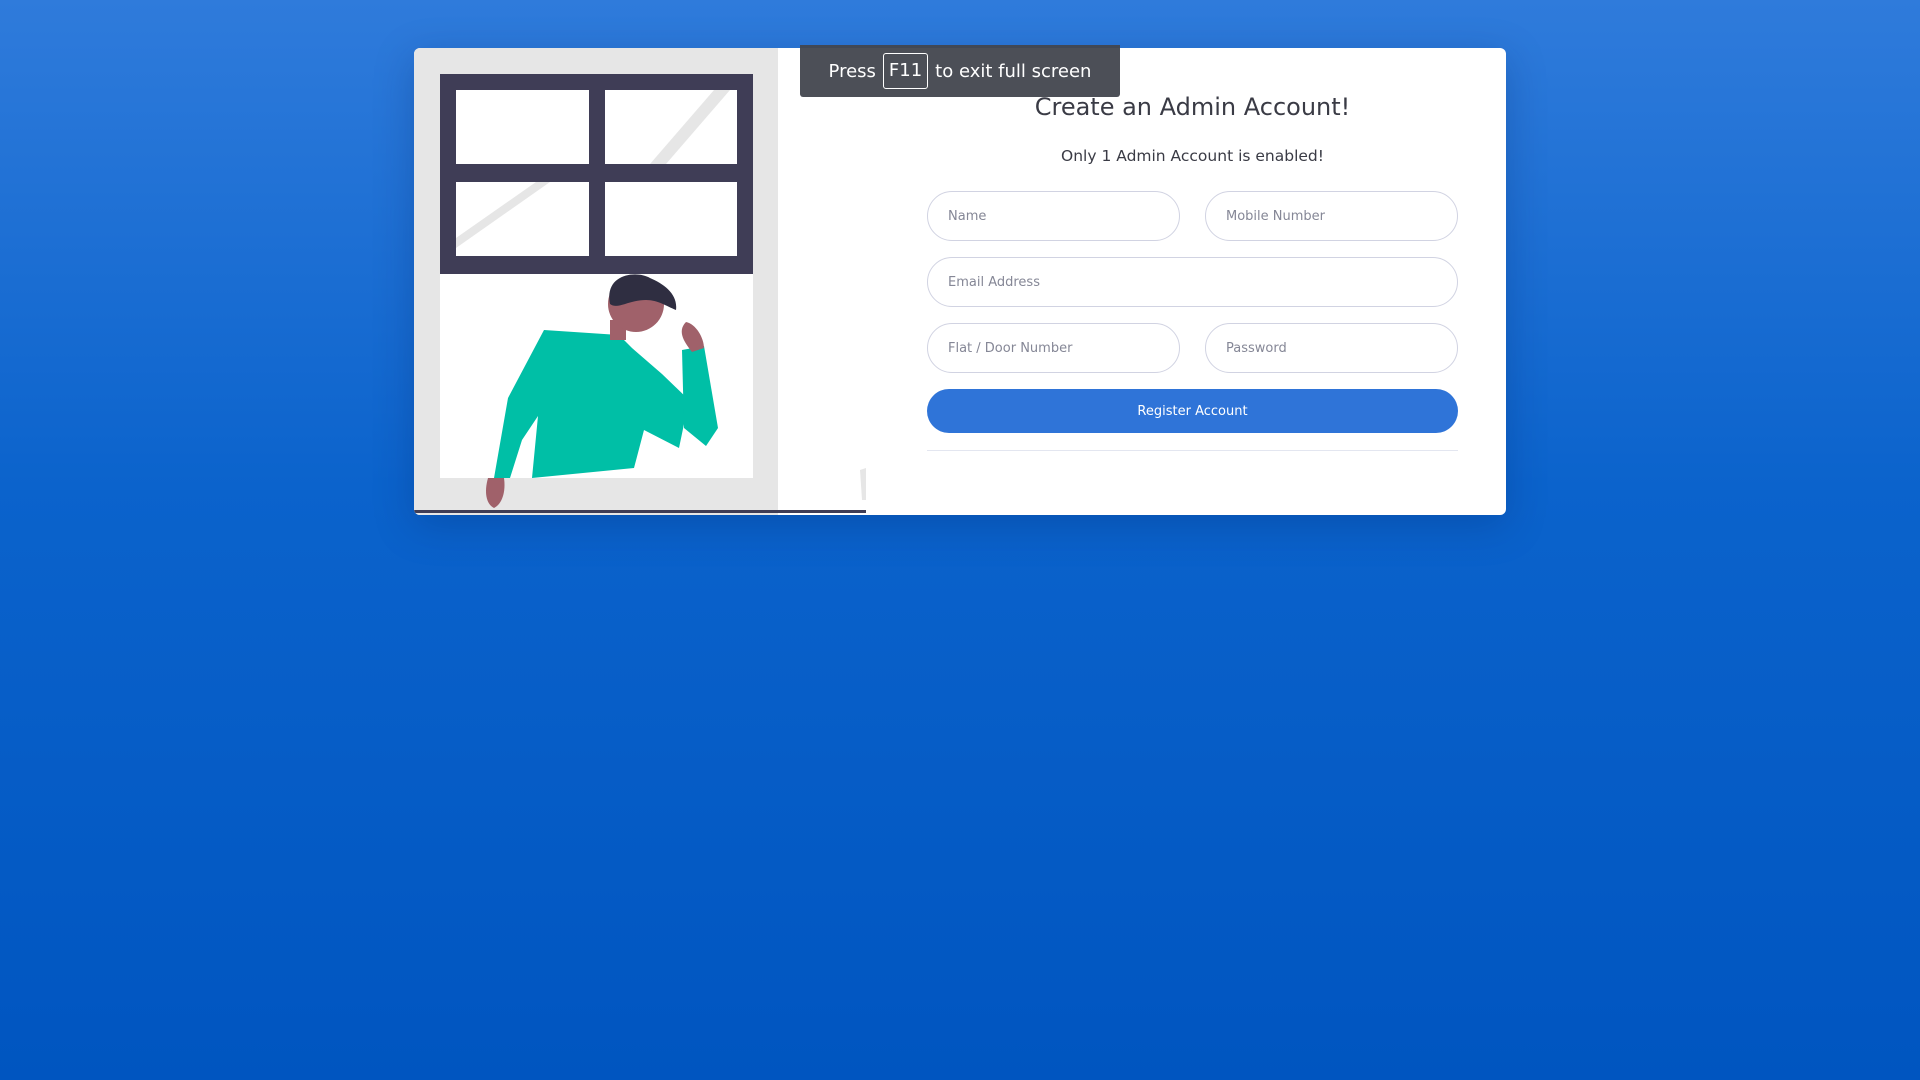 This screenshot has width=1920, height=1080. What do you see at coordinates (1192, 107) in the screenshot?
I see `form-title: Create an Admin Account!` at bounding box center [1192, 107].